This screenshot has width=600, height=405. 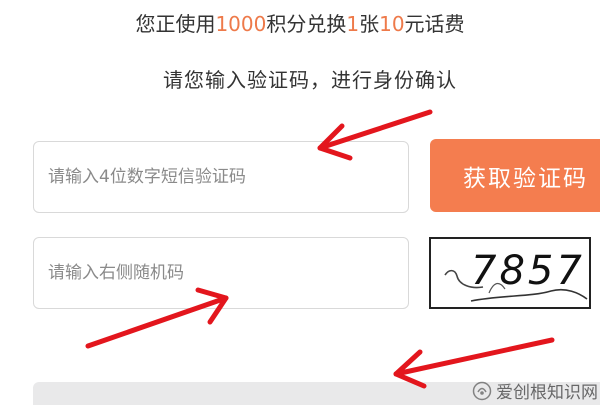 I want to click on exchange-summary: 您正使用1000积分兑换1张10元话费, so click(x=300, y=22).